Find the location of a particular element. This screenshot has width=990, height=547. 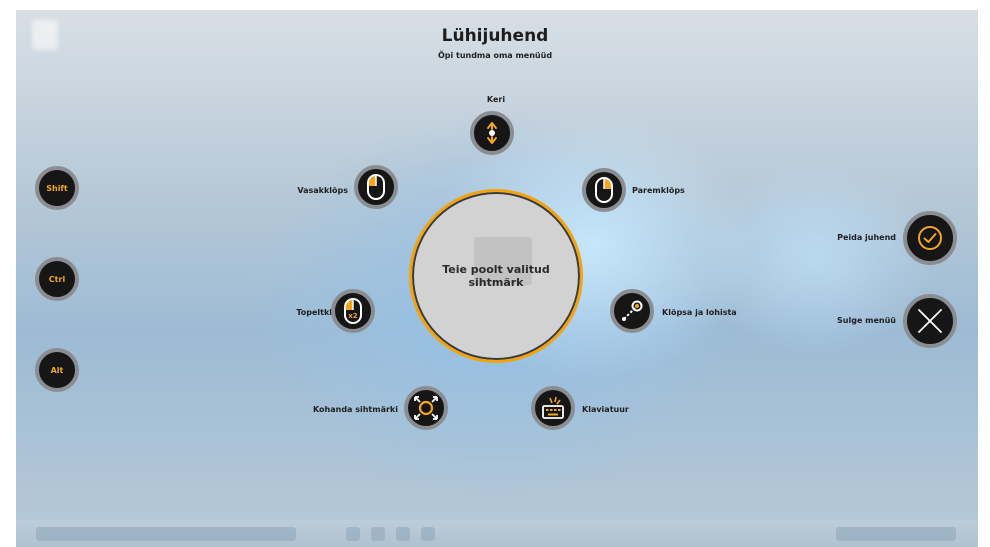

close-menu-label: Sulge menüü is located at coordinates (866, 320).